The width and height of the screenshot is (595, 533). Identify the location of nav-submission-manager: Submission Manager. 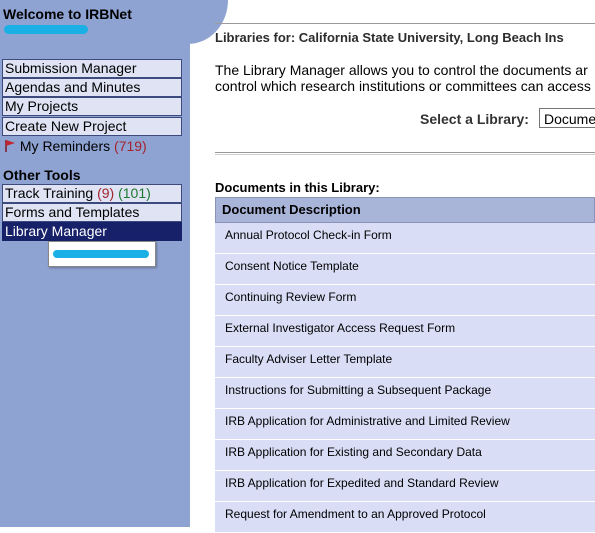
(92, 68).